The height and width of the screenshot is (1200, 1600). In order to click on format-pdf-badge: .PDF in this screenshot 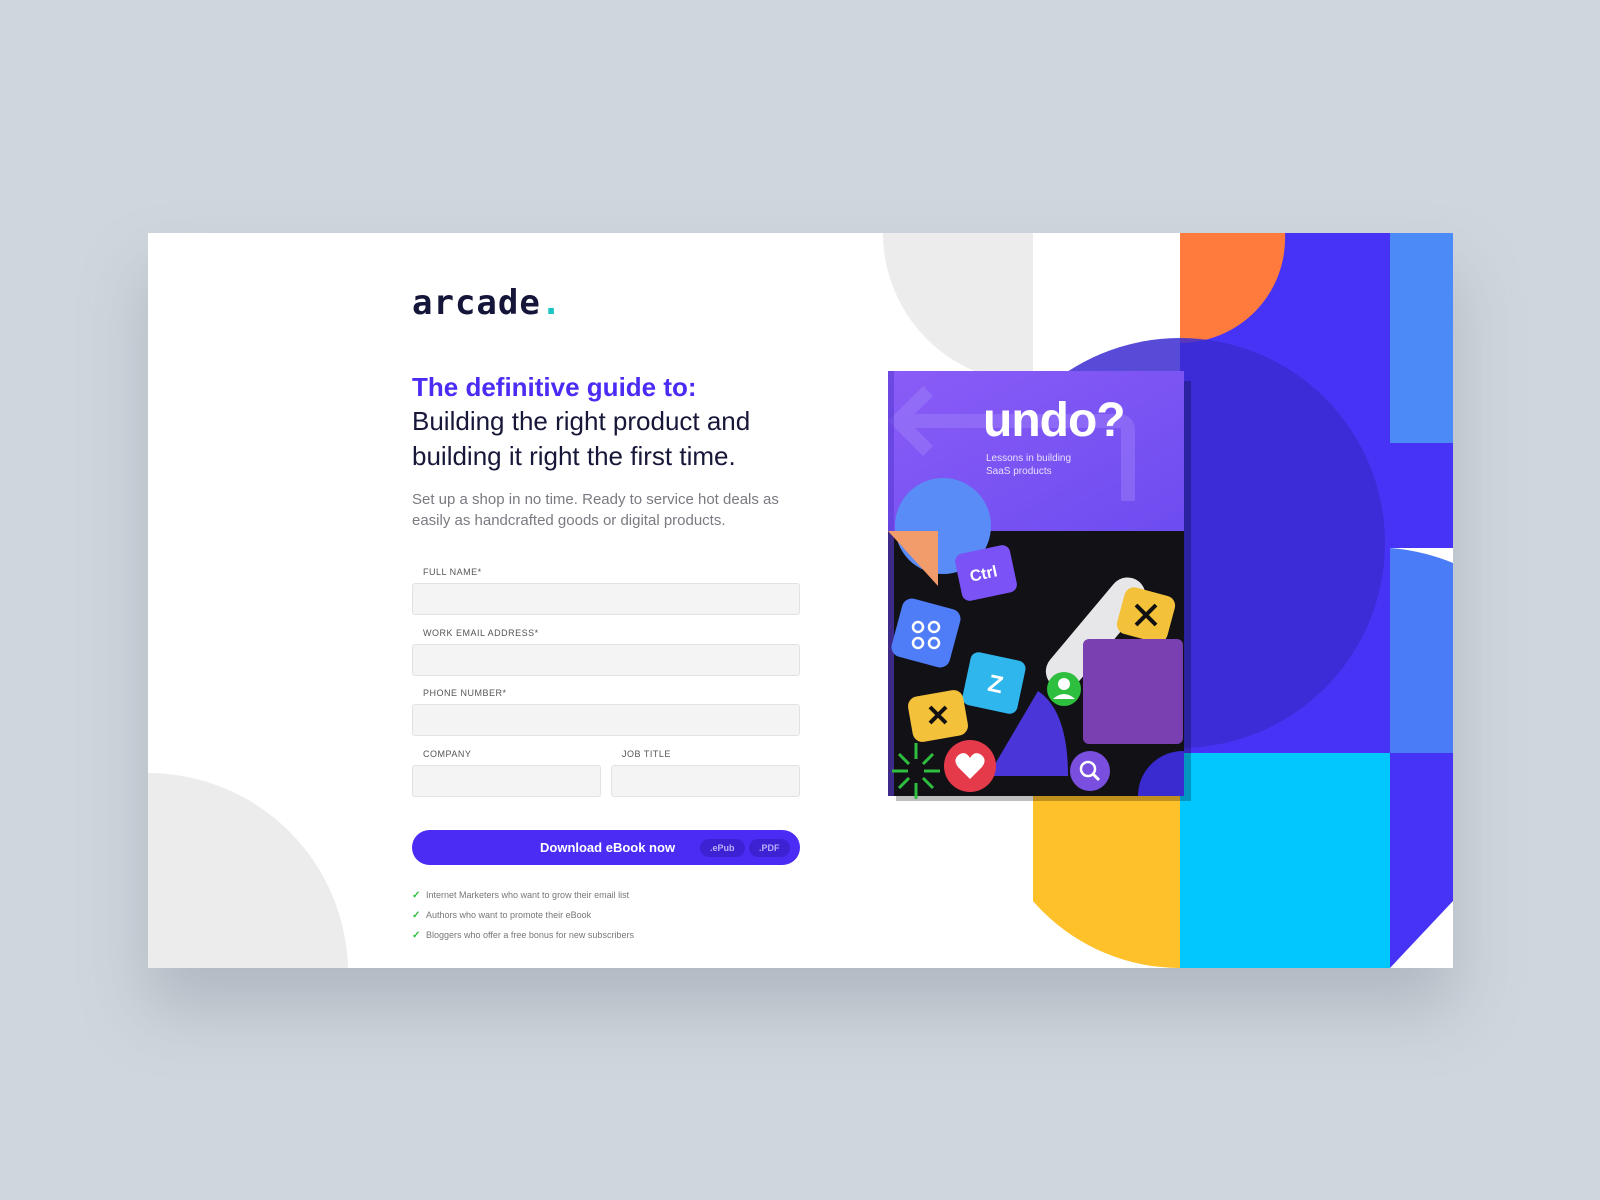, I will do `click(769, 848)`.